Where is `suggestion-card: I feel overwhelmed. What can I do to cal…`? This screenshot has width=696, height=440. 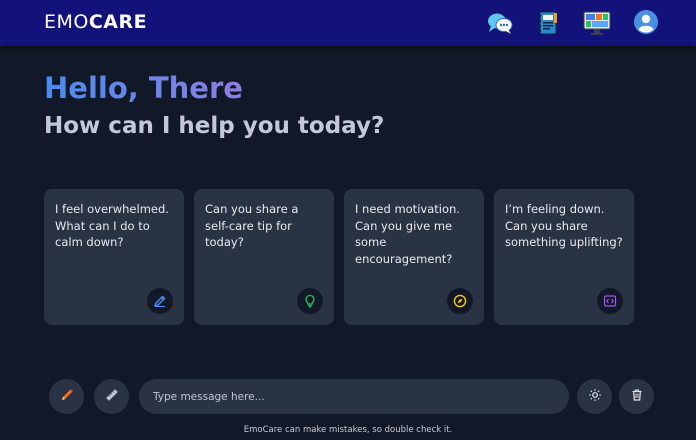 suggestion-card: I feel overwhelmed. What can I do to cal… is located at coordinates (114, 257).